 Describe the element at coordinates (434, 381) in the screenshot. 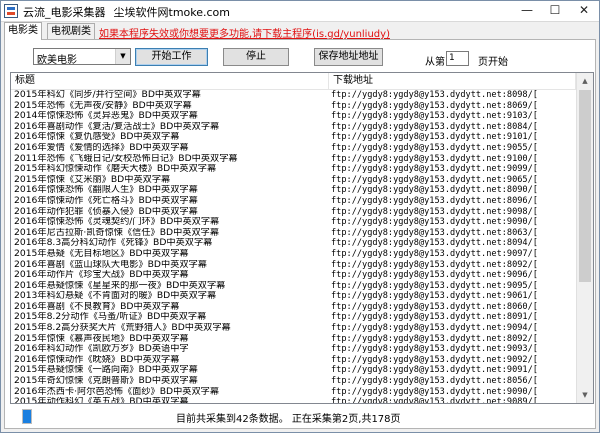

I see `list-item-url: ftp://ygdy8:ygdy8@y153.dydytt.net:8056/[` at that location.